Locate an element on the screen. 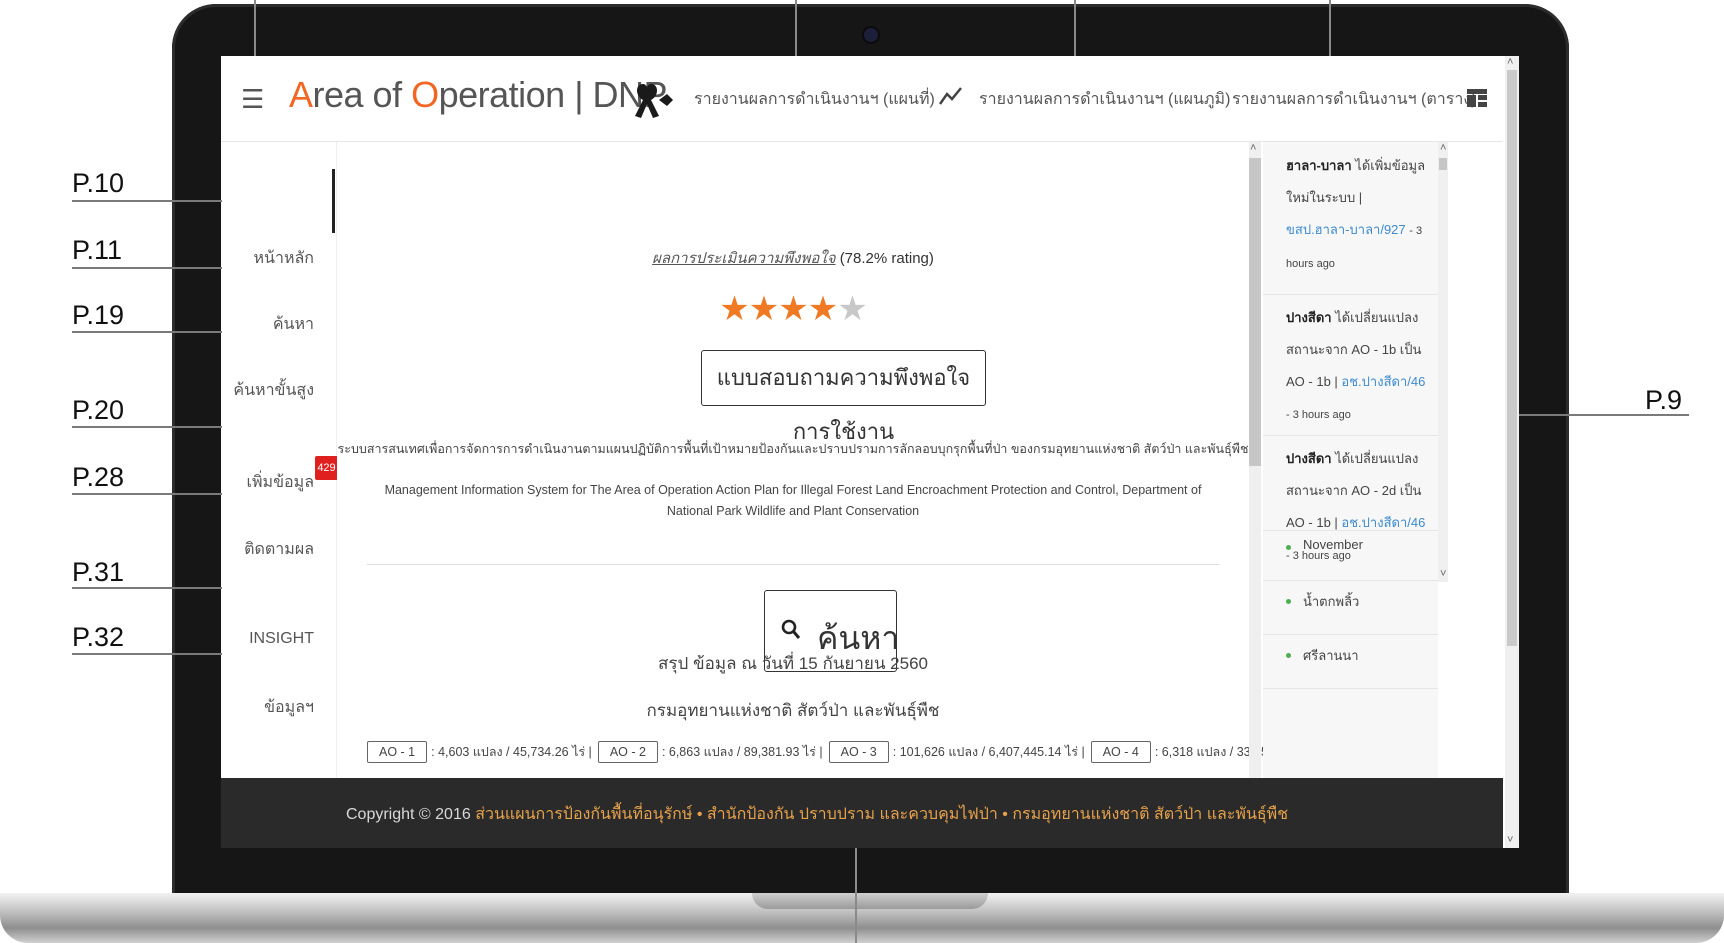 The image size is (1724, 943). place-item: น้ำตกพลิ้ว is located at coordinates (1350, 605).